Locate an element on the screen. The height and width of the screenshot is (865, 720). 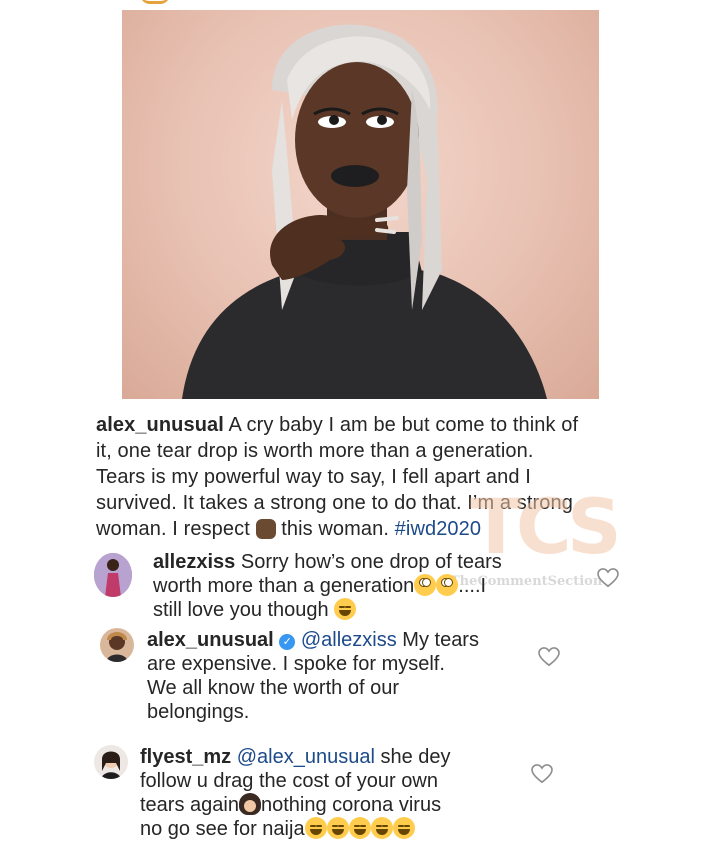
caption-text: woman. I respect is located at coordinates (176, 529).